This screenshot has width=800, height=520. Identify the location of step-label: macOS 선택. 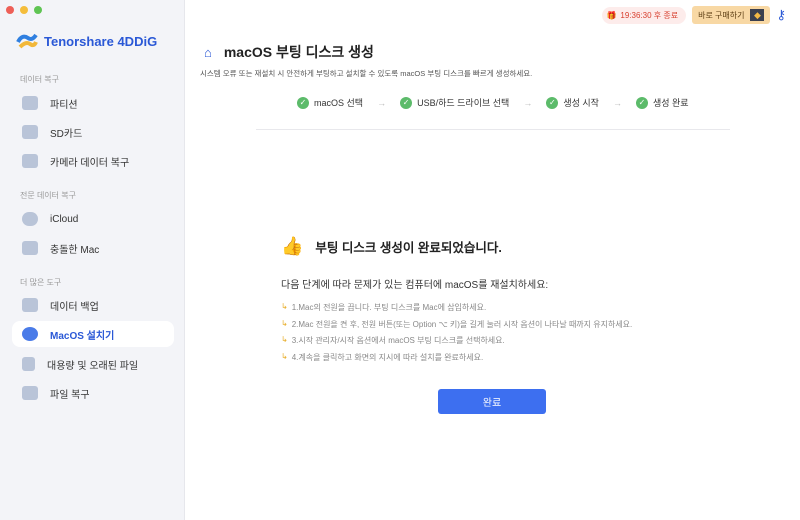
(339, 103).